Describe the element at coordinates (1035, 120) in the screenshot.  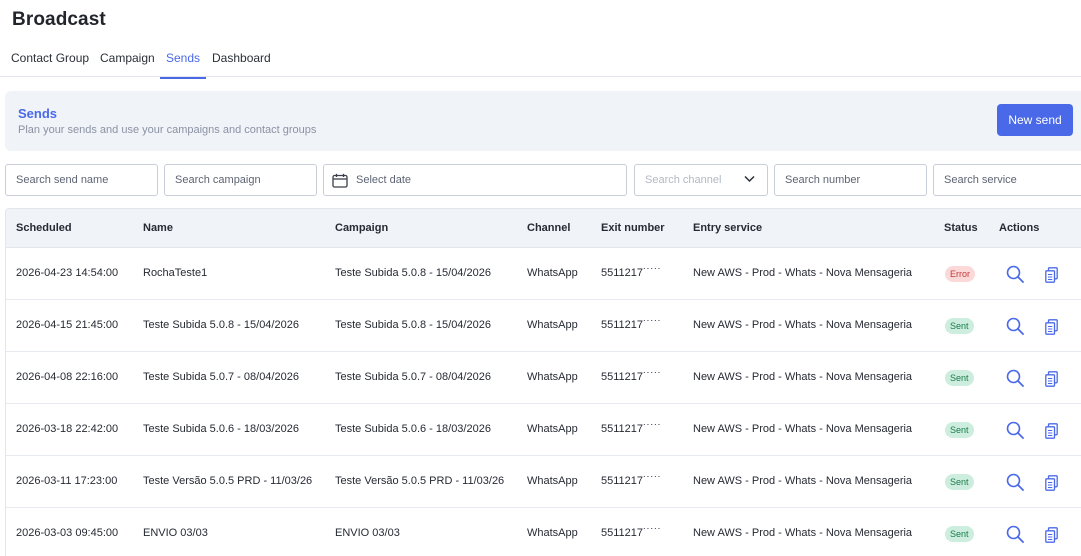
I see `new-send-button: New send` at that location.